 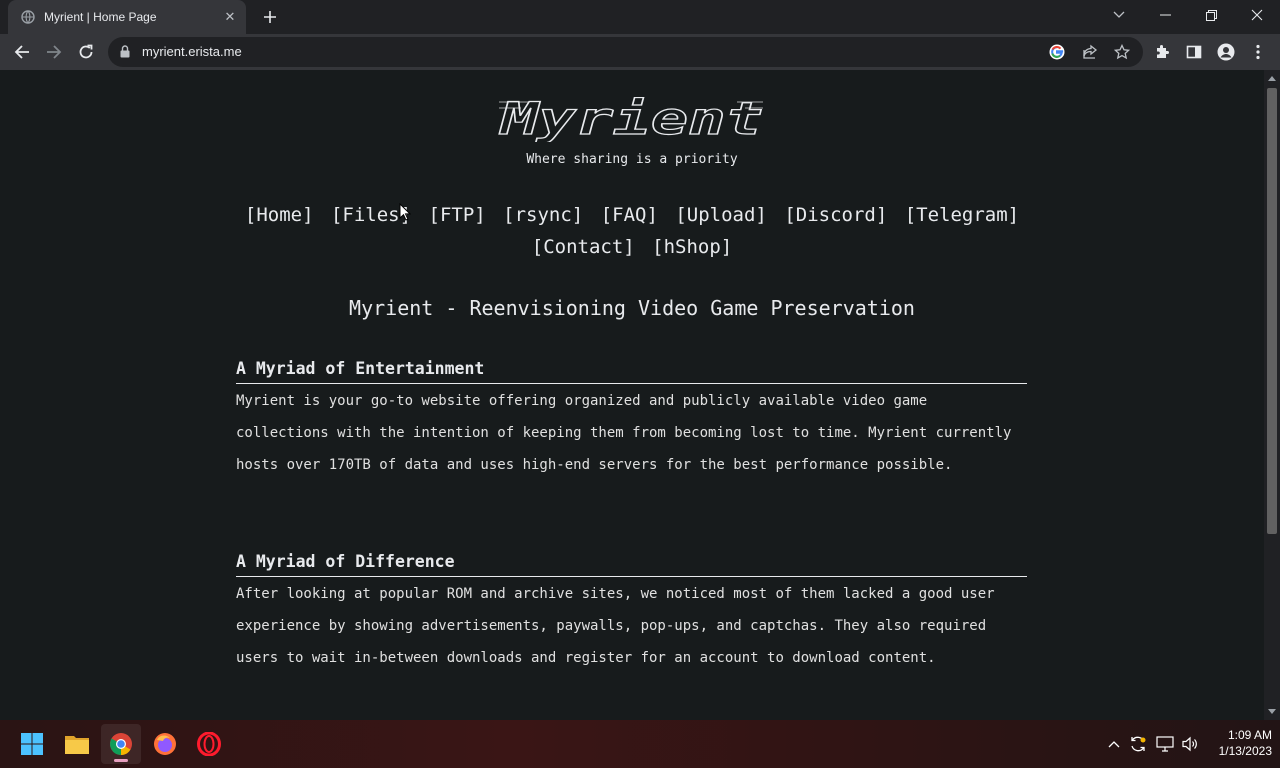 I want to click on file-explorer-icon, so click(x=77, y=744).